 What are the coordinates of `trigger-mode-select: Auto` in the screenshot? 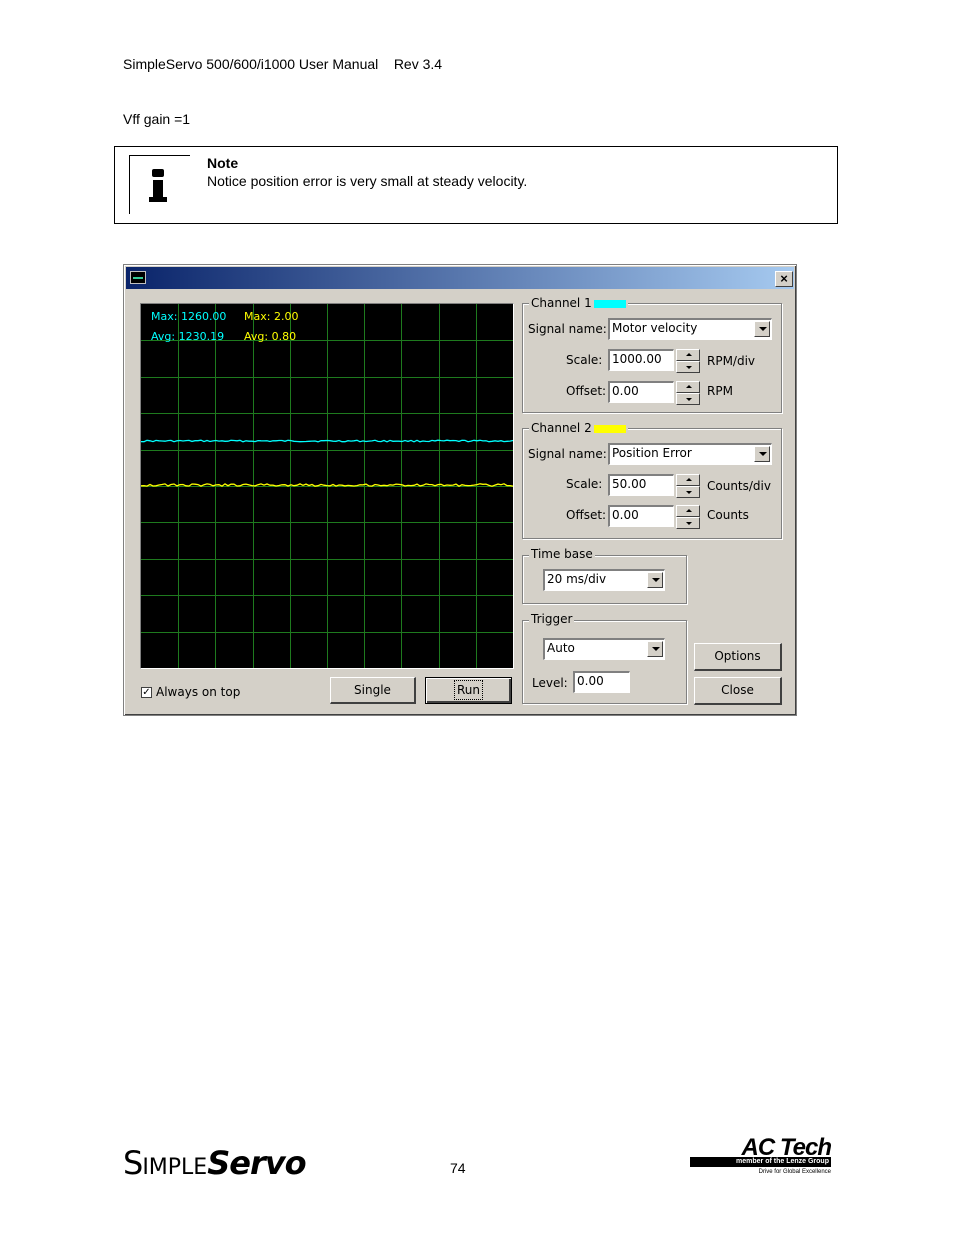 It's located at (604, 649).